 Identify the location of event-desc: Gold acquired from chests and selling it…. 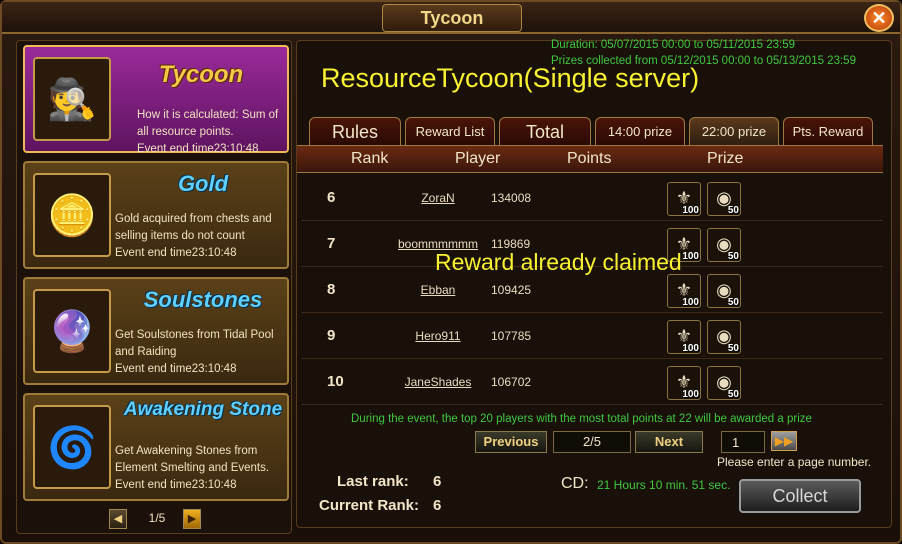
(201, 236).